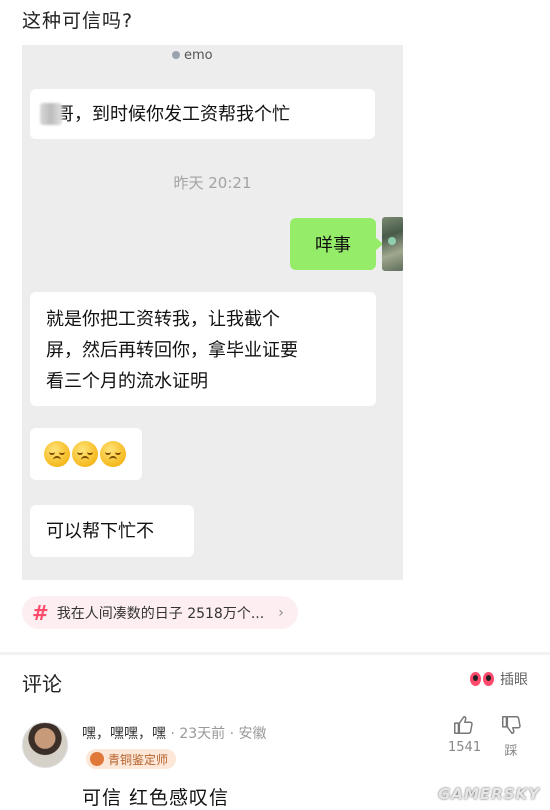 This screenshot has width=550, height=810. Describe the element at coordinates (124, 734) in the screenshot. I see `comment-username: 嘿，嘿嘿，嘿` at that location.